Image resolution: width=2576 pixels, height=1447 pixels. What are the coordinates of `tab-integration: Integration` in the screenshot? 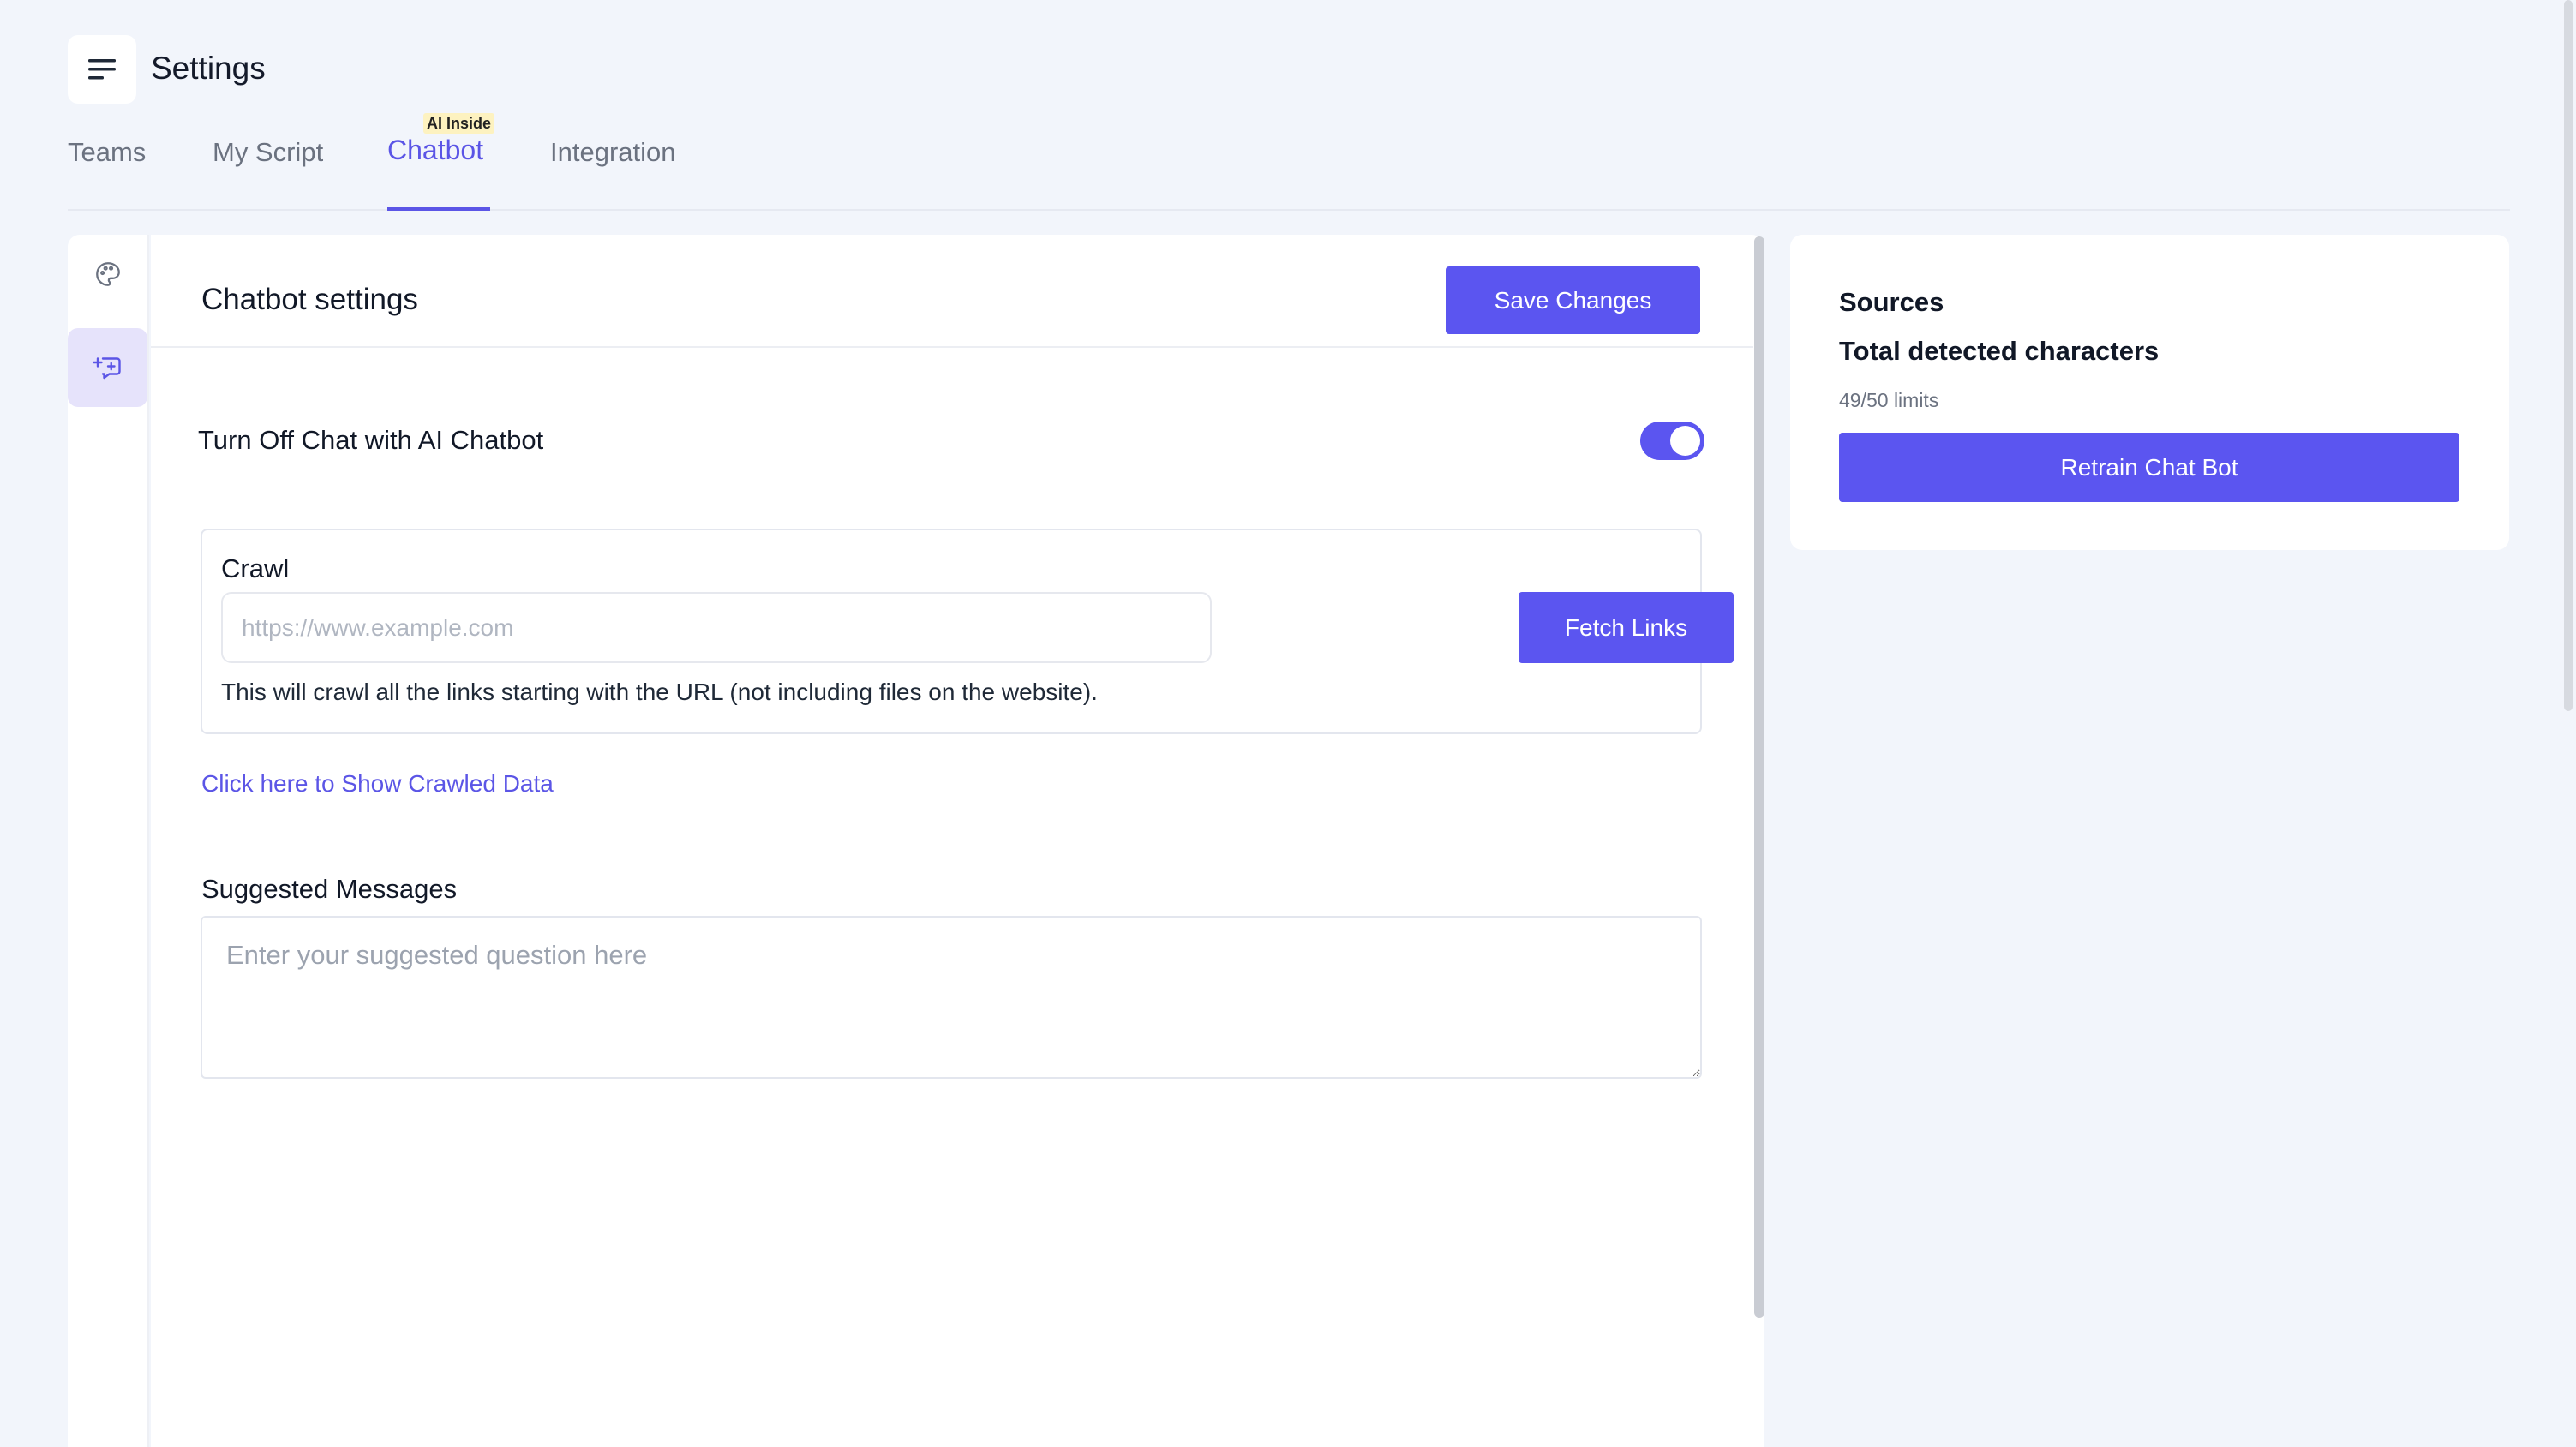 It's located at (623, 161).